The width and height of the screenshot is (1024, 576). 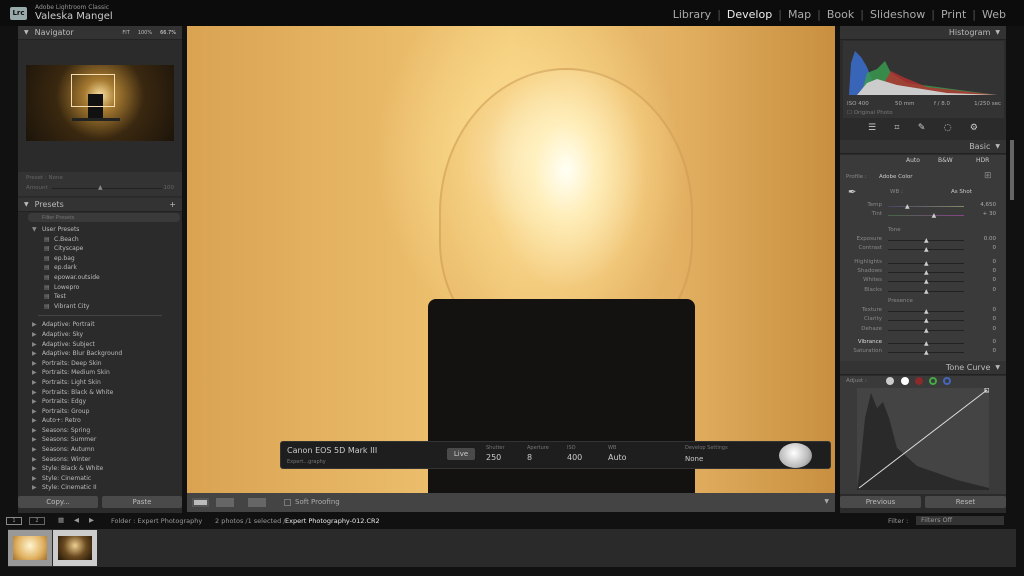 What do you see at coordinates (104, 217) in the screenshot?
I see `preset-search-input` at bounding box center [104, 217].